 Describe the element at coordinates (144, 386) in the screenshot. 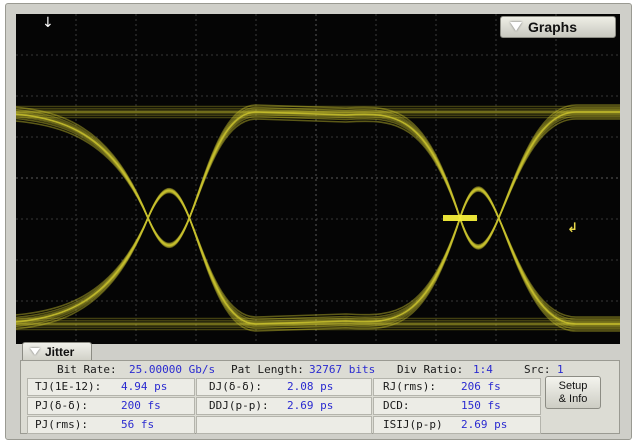

I see `tj-value: 4.94 ps` at that location.